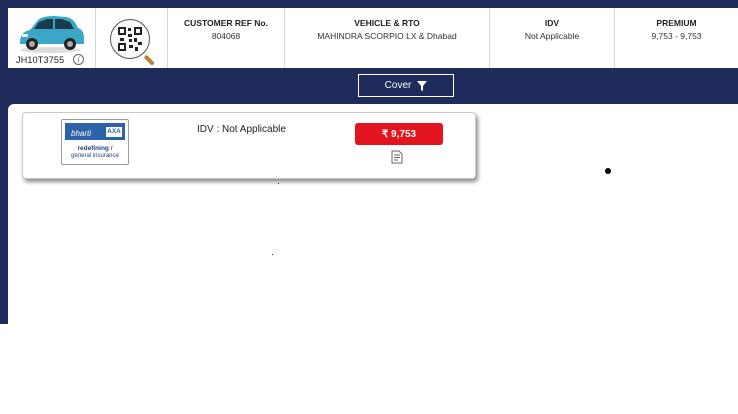 The width and height of the screenshot is (738, 414). What do you see at coordinates (552, 23) in the screenshot?
I see `idv-label: IDV` at bounding box center [552, 23].